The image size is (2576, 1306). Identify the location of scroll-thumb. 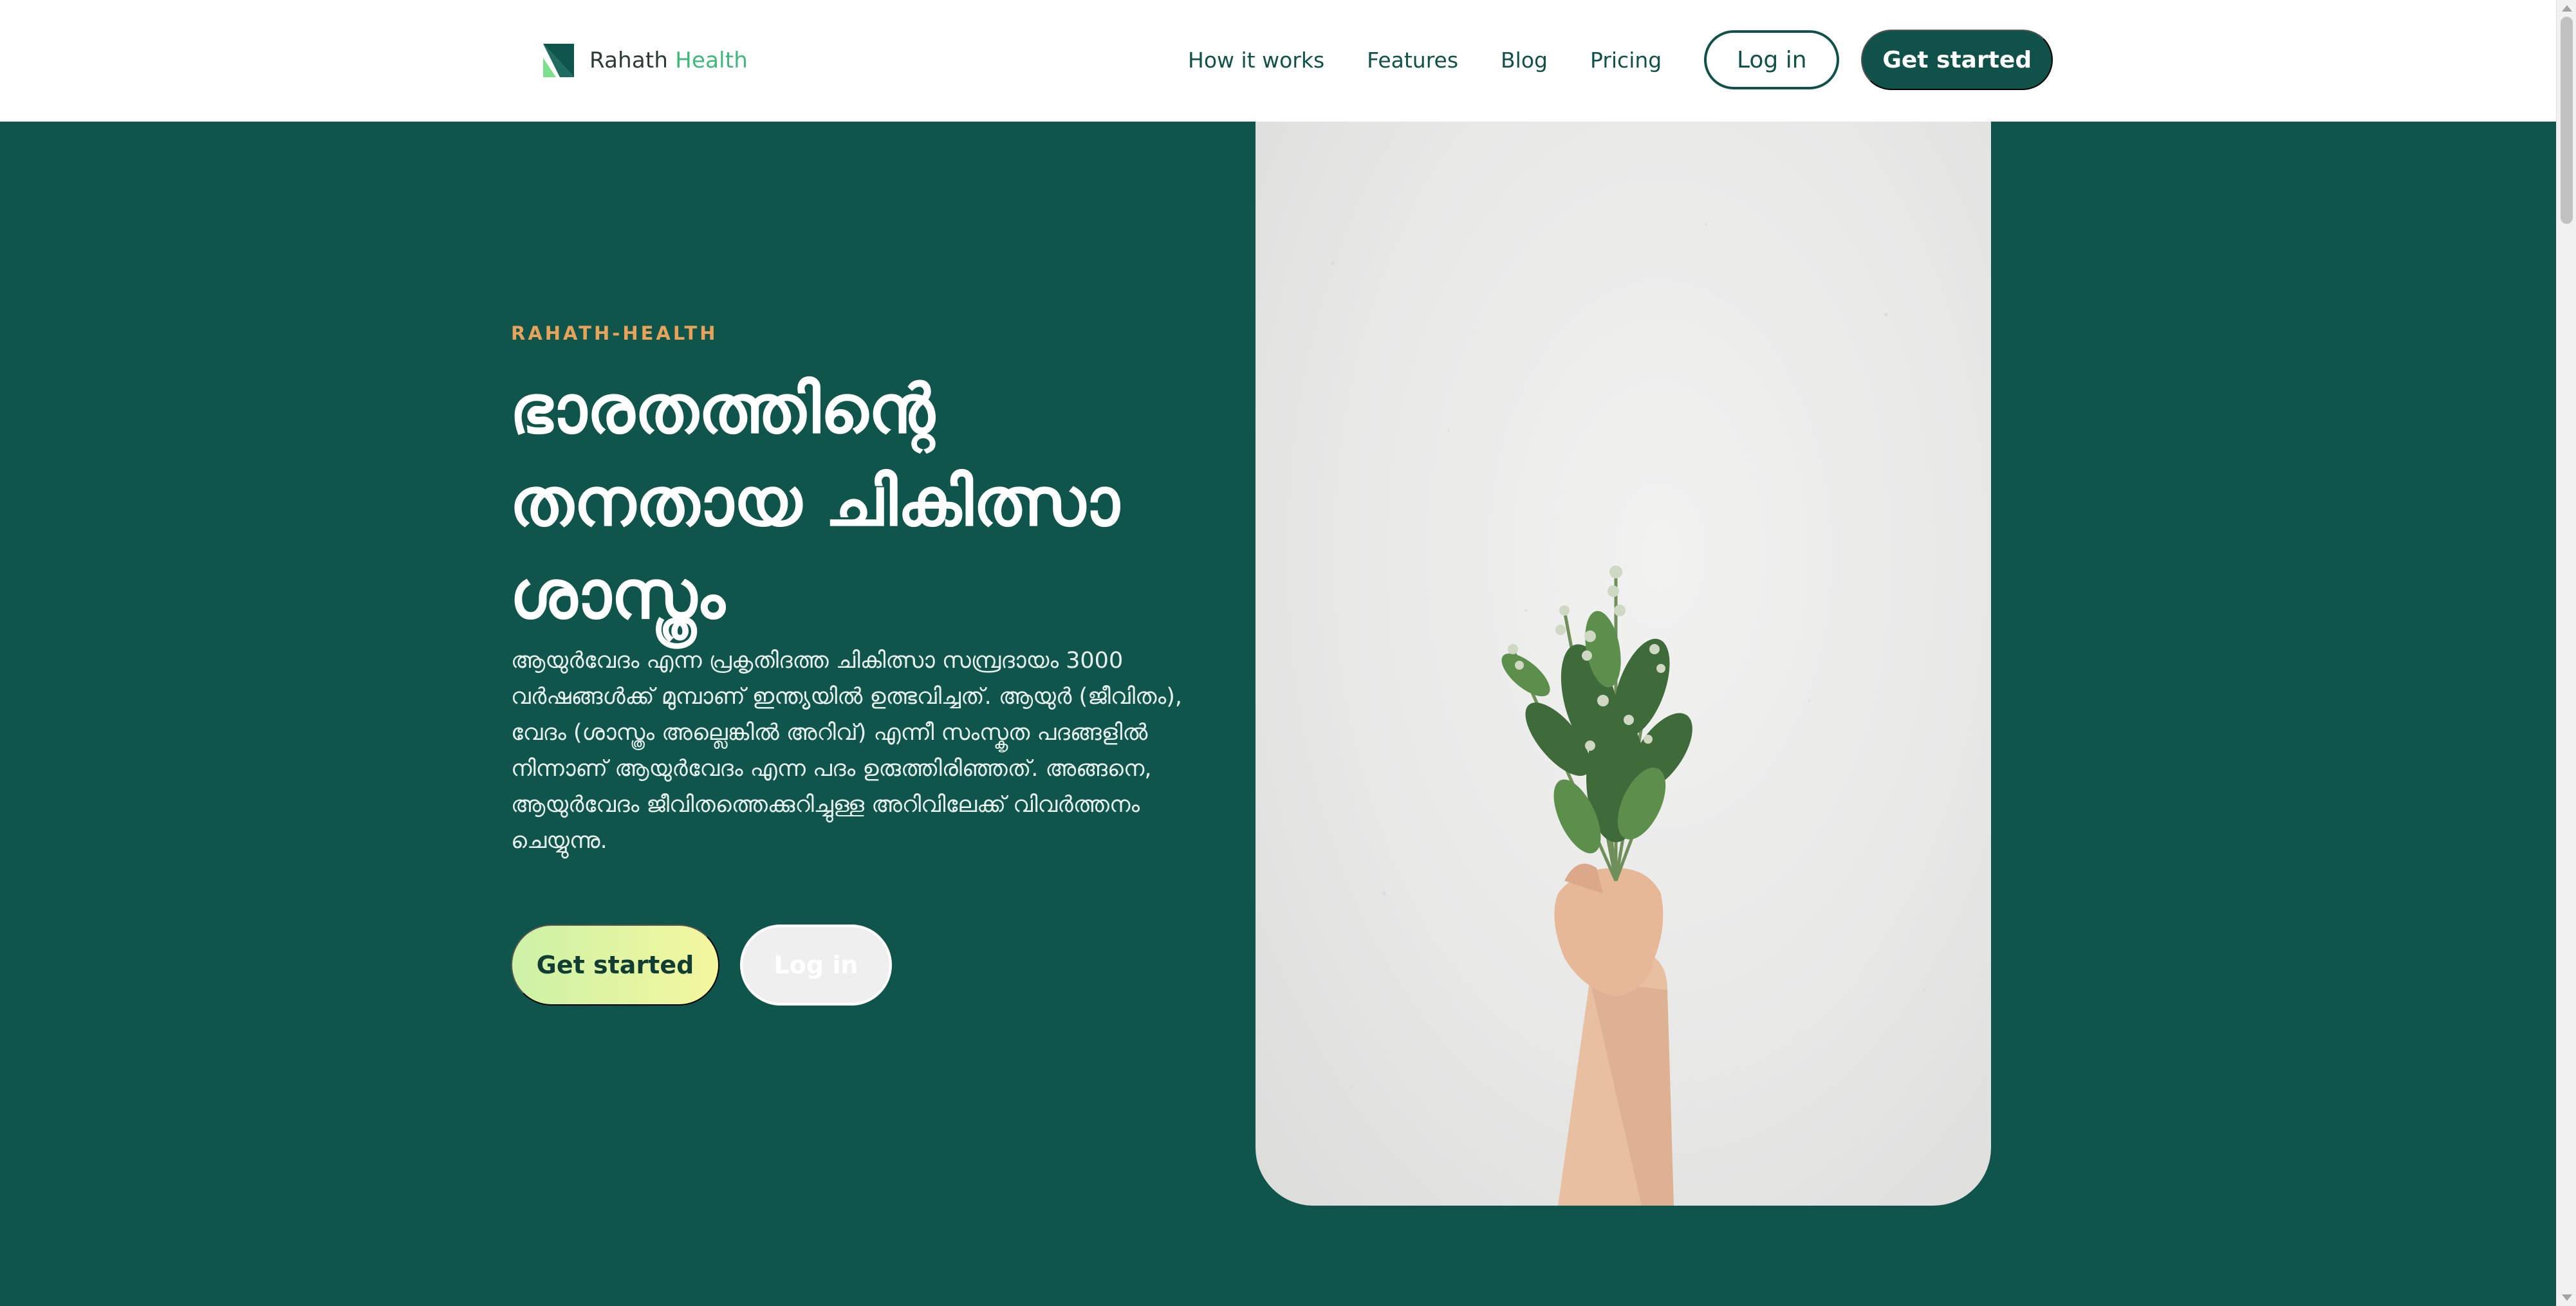
(2567, 121).